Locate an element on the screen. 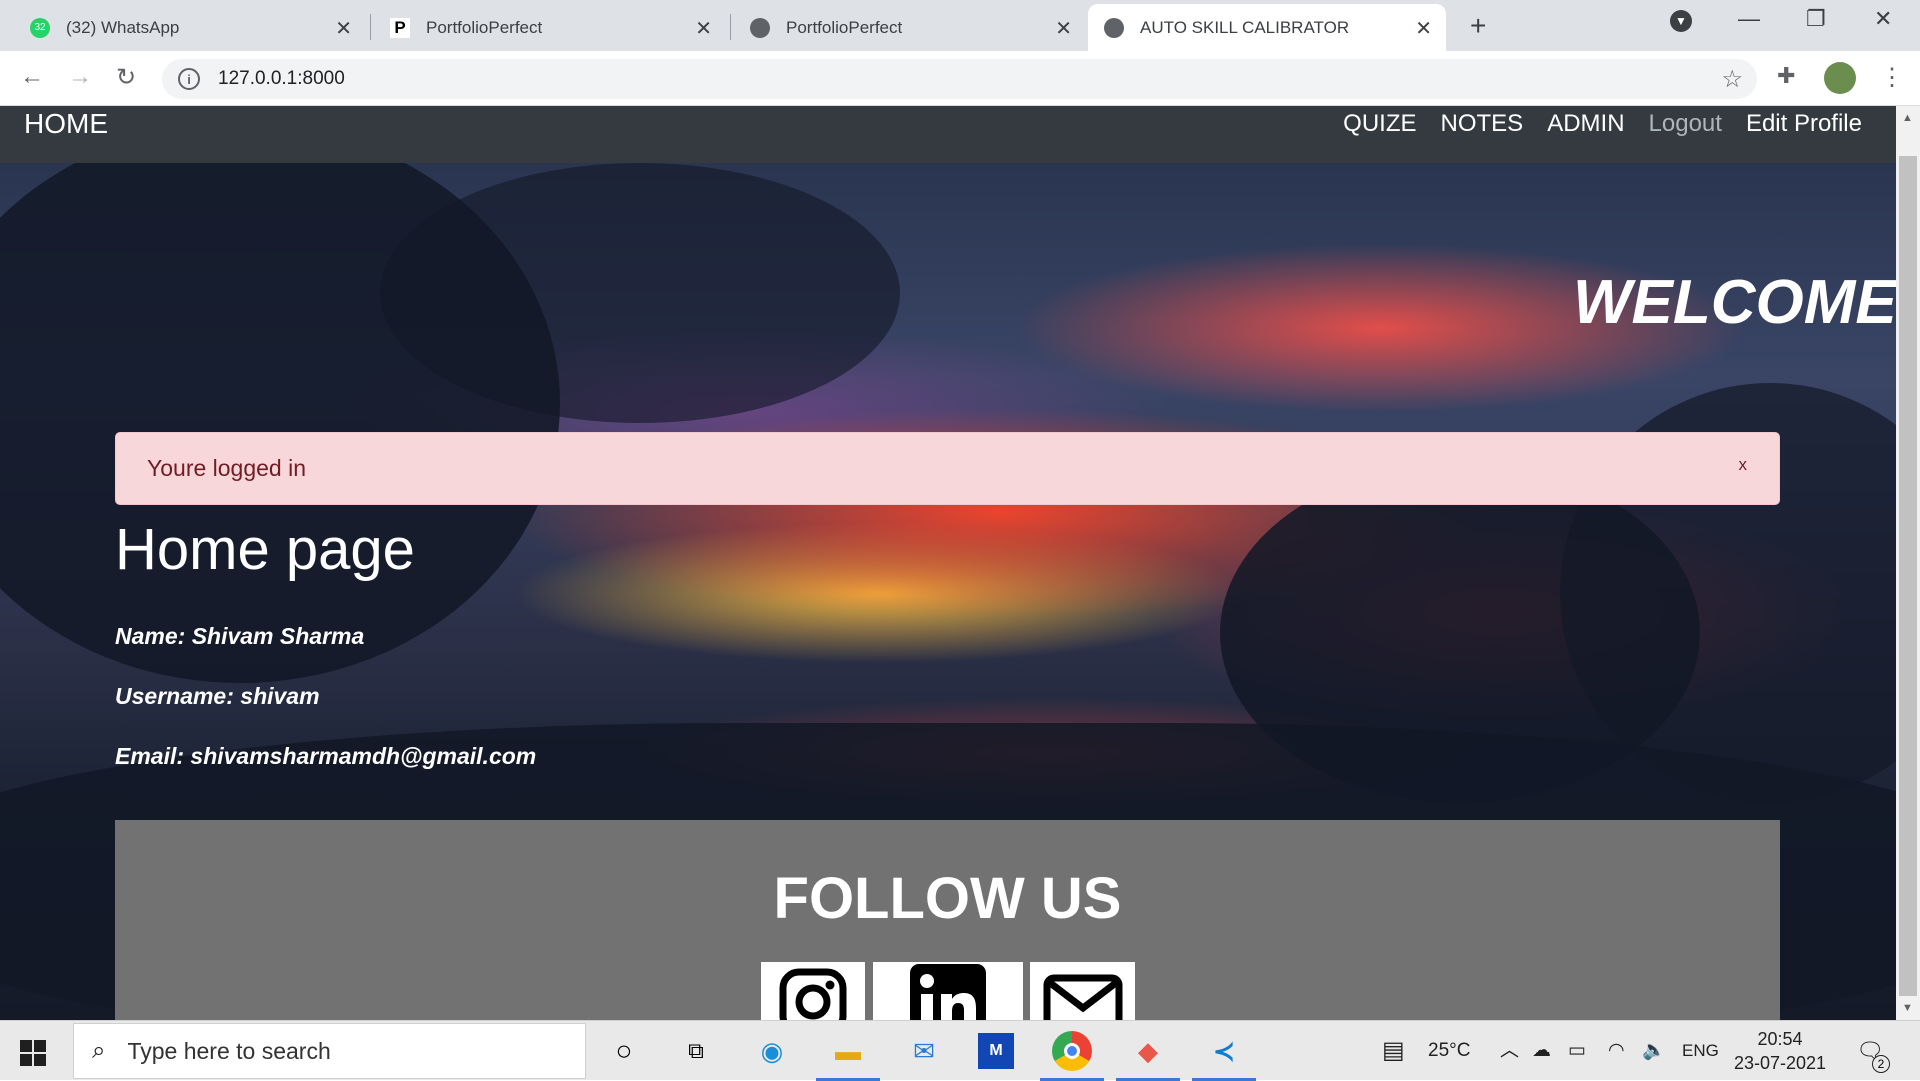 This screenshot has width=1920, height=1081. scroll-thumb is located at coordinates (1908, 576).